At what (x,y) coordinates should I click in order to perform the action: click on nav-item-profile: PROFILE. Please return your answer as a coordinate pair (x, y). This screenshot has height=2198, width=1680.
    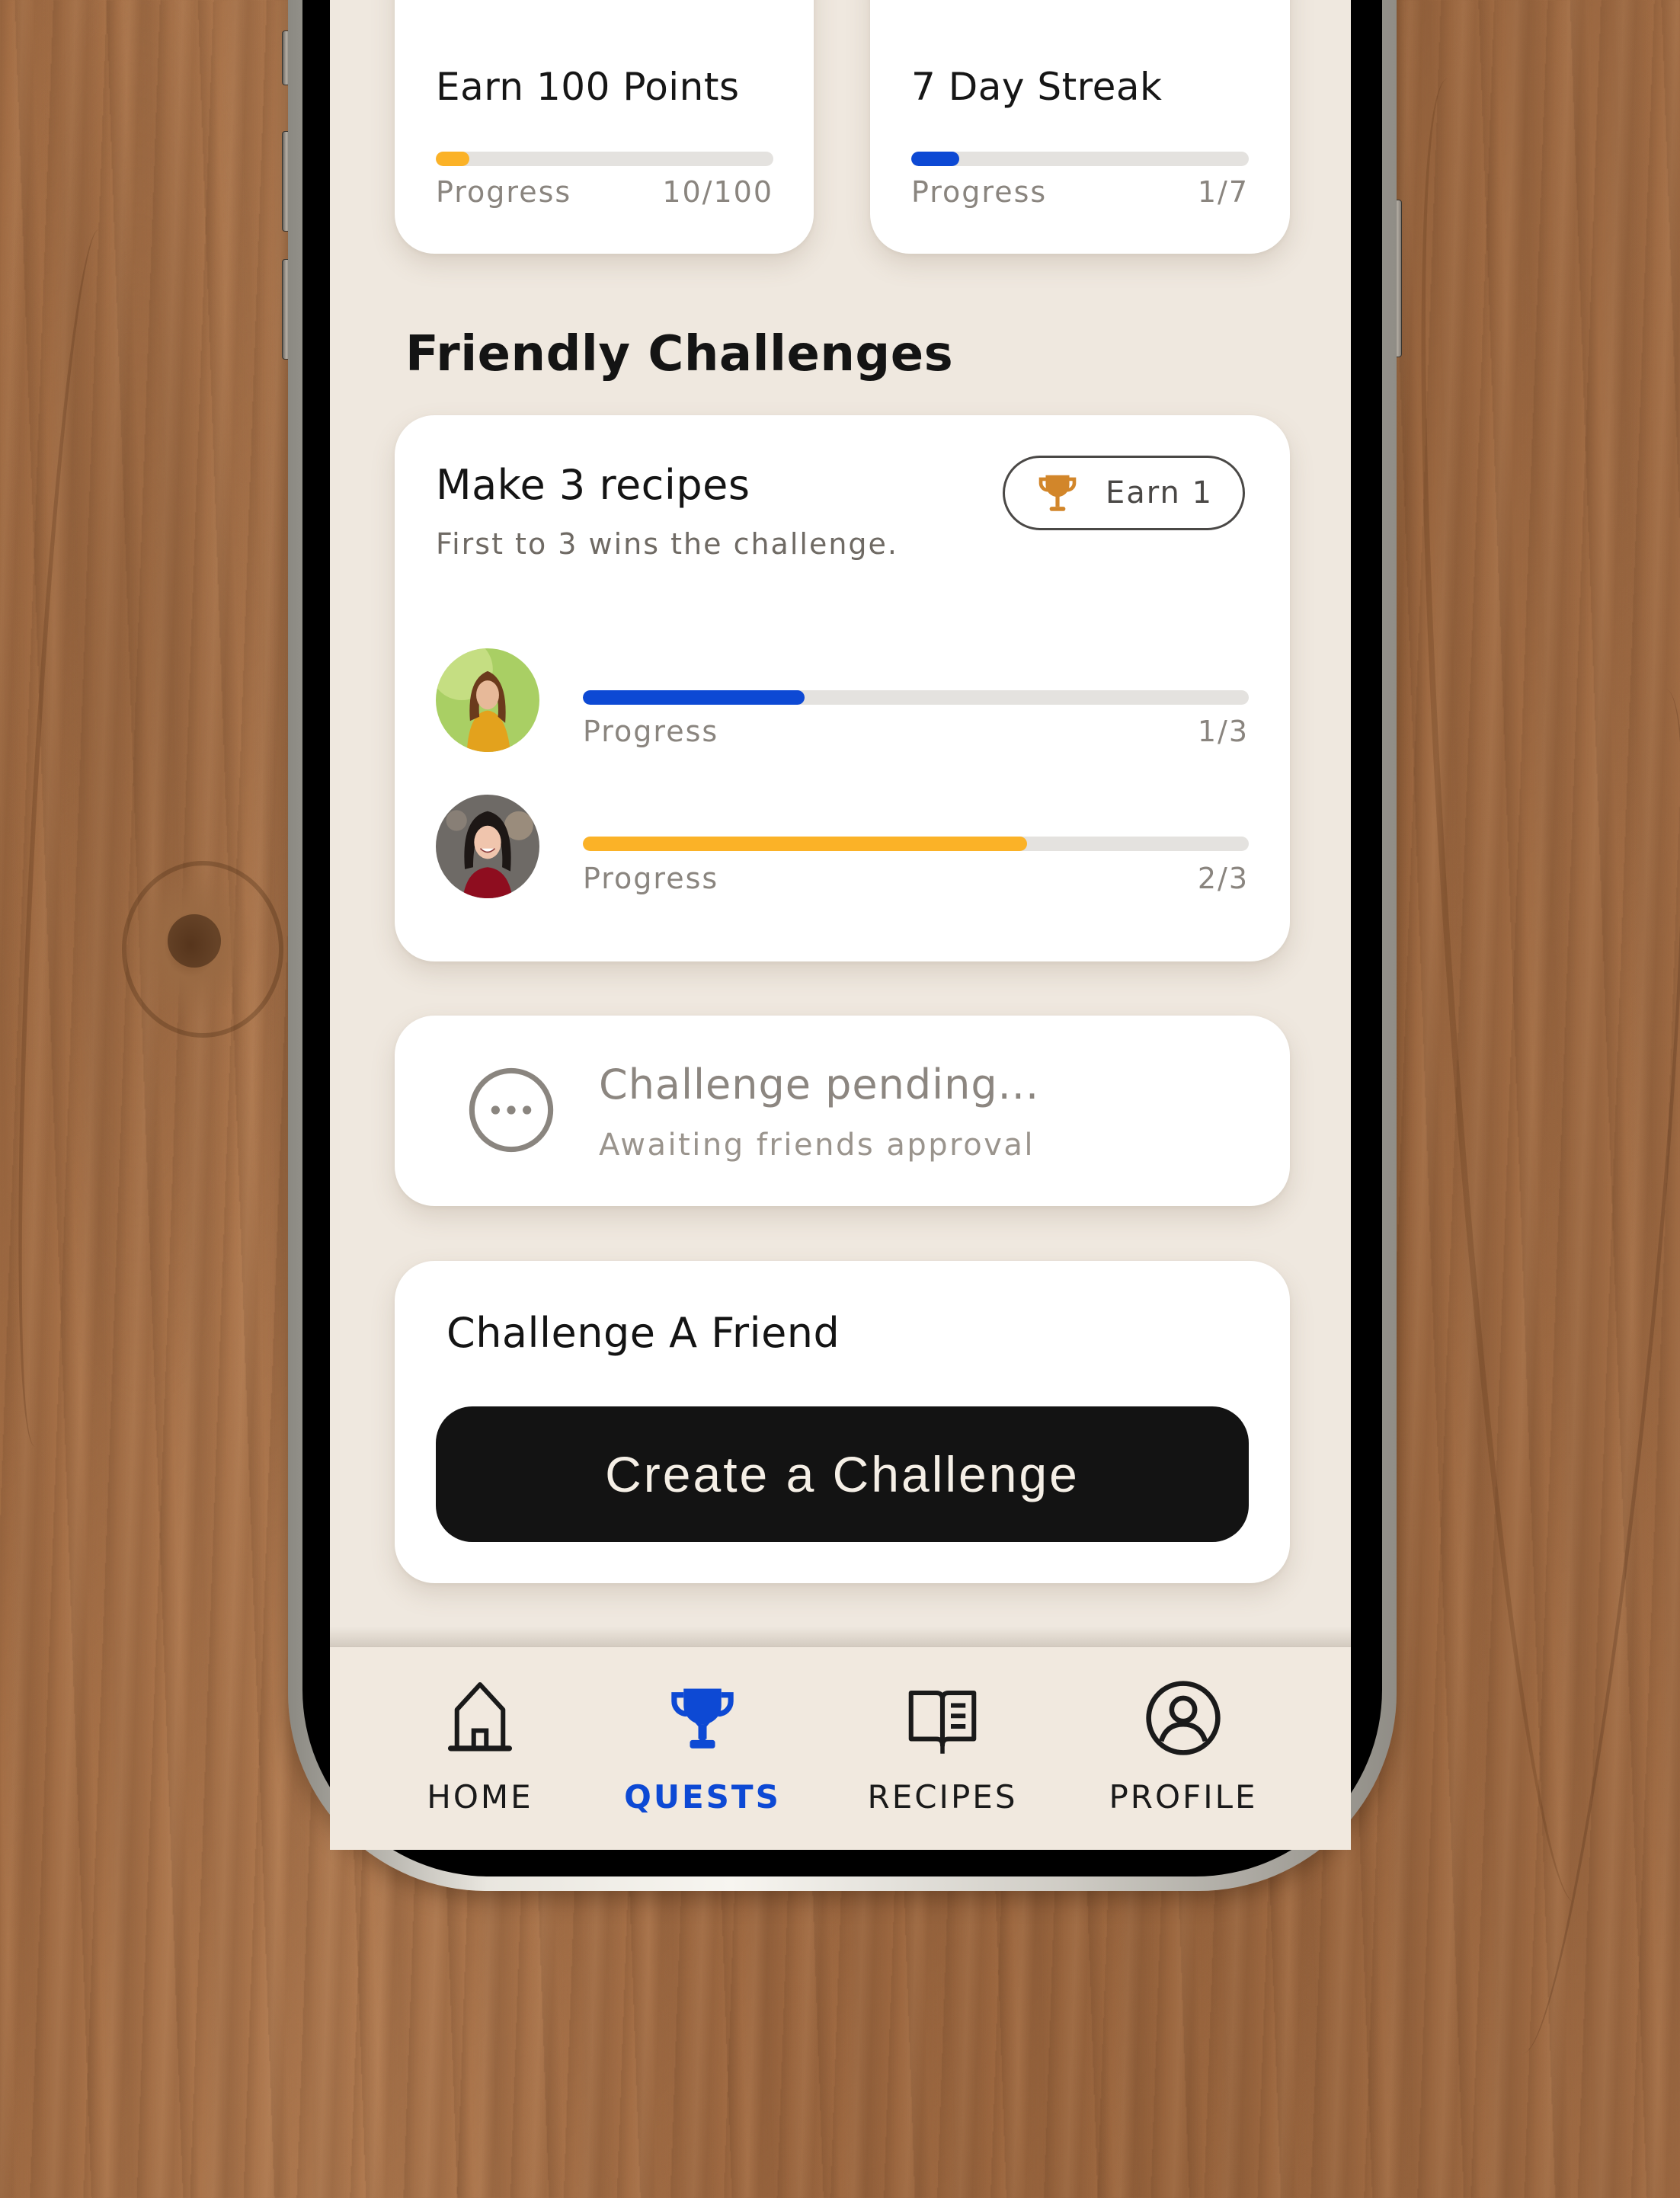
    Looking at the image, I should click on (1183, 1752).